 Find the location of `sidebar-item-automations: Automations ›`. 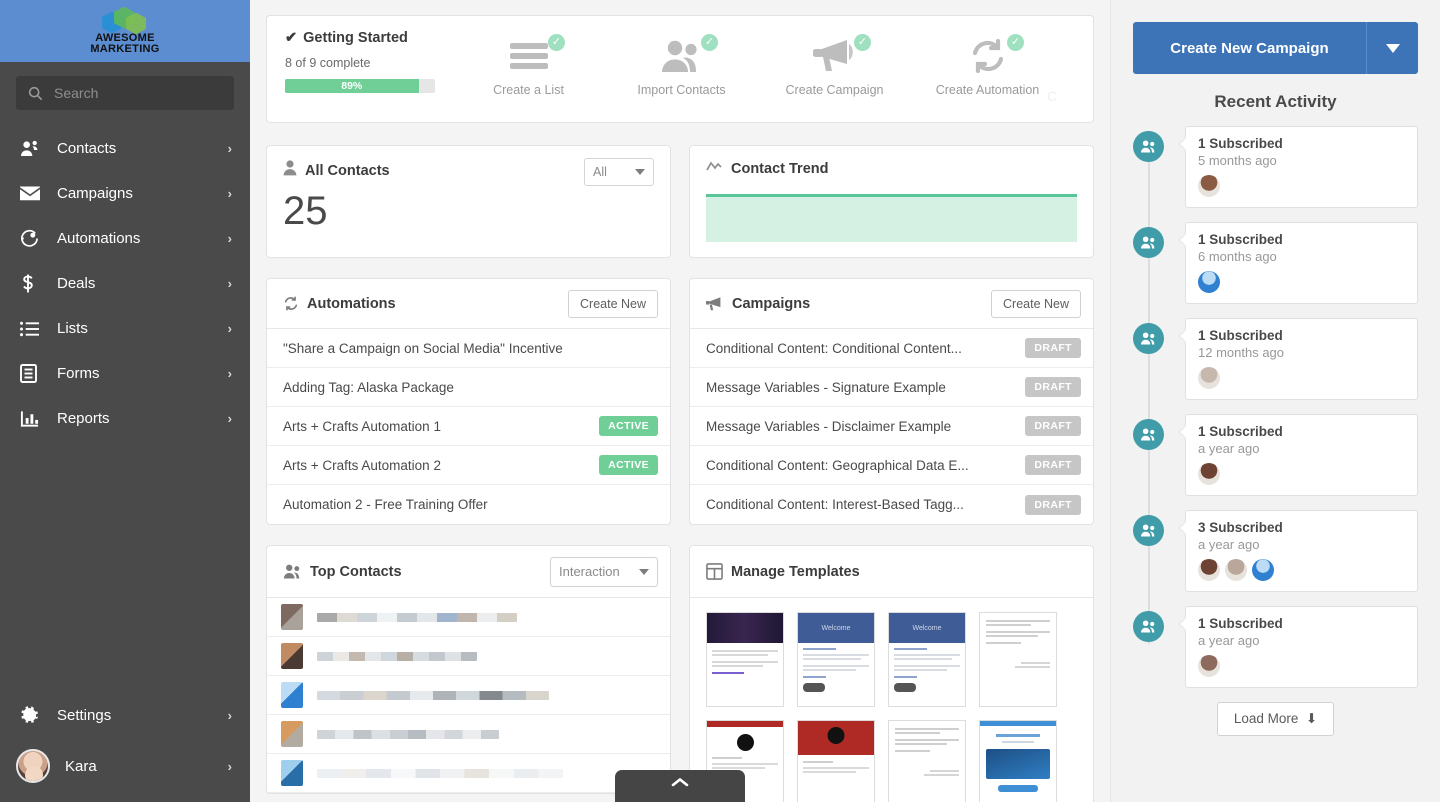

sidebar-item-automations: Automations › is located at coordinates (125, 238).